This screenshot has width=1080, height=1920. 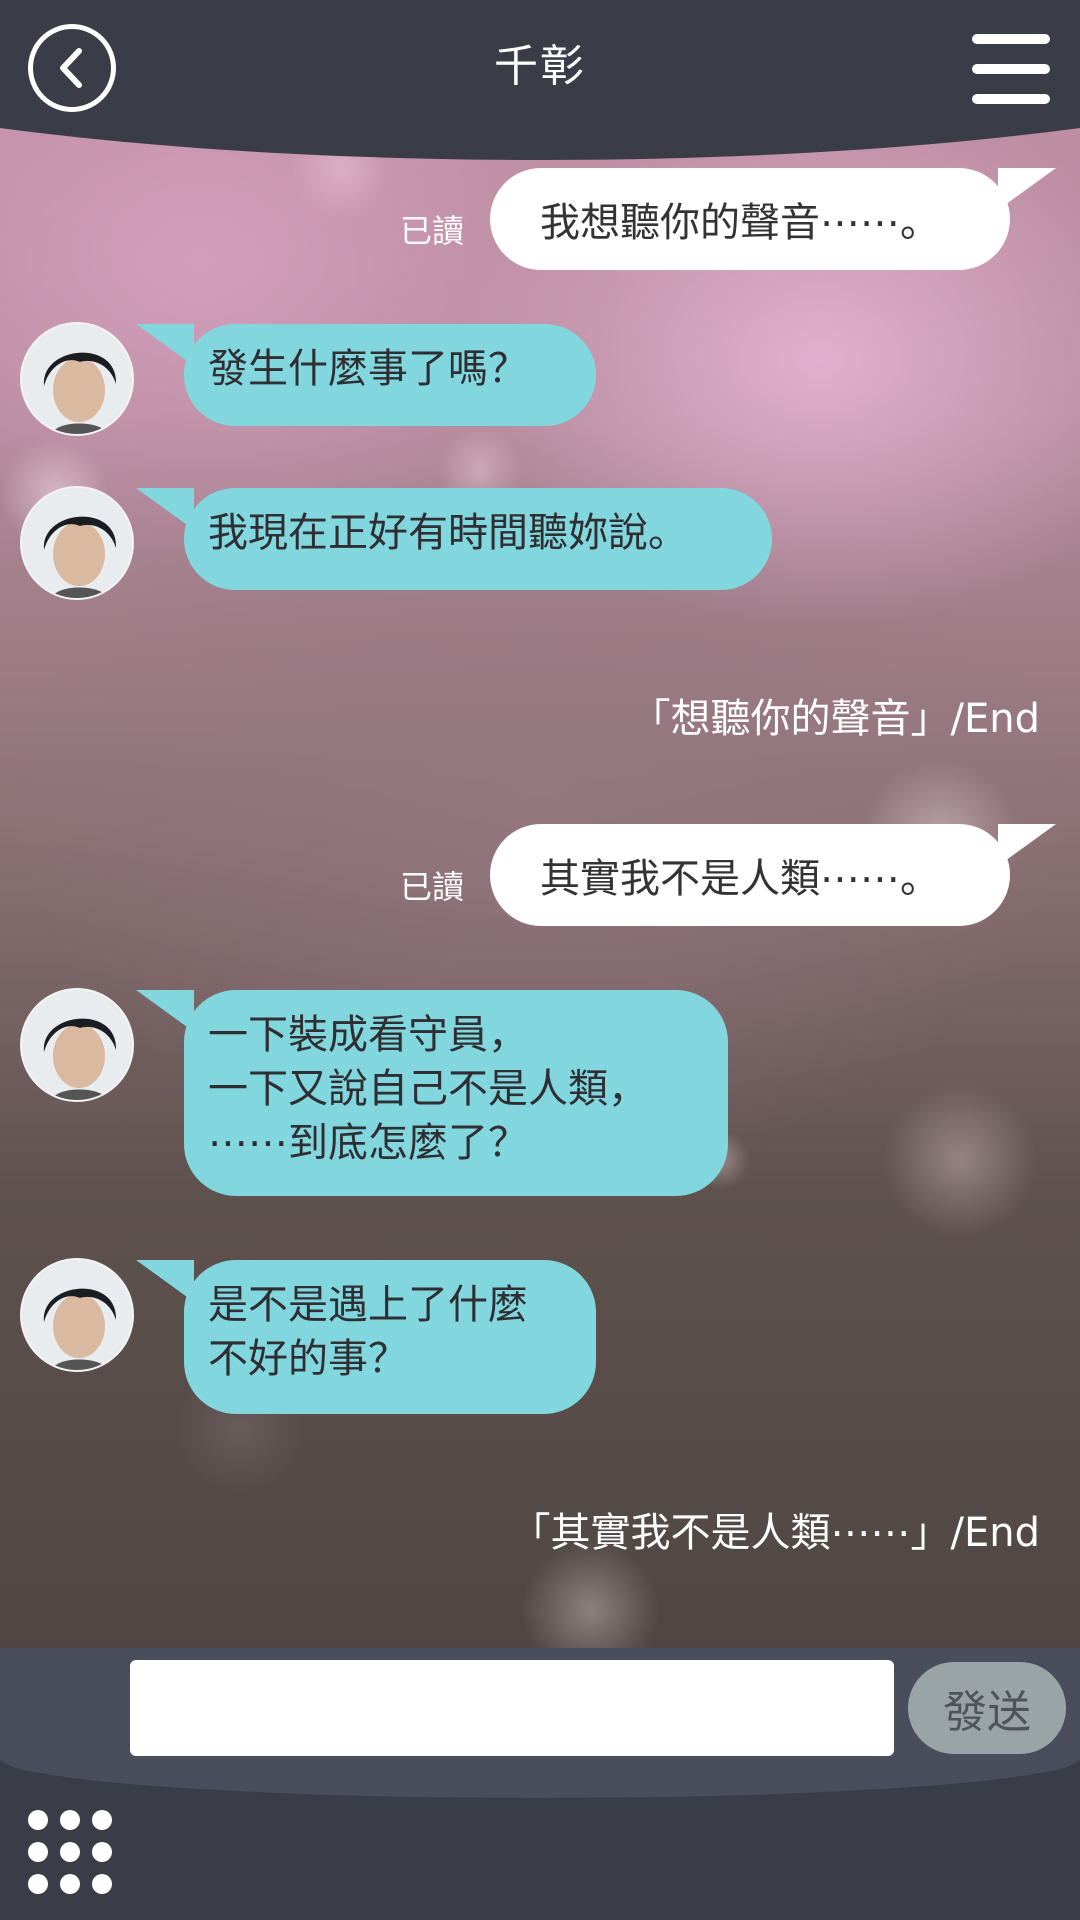 I want to click on incoming-message-bubble: 一下裝成看守員， 一下又說自己不是人類， ⋯⋯到底怎麼了？, so click(x=456, y=1093).